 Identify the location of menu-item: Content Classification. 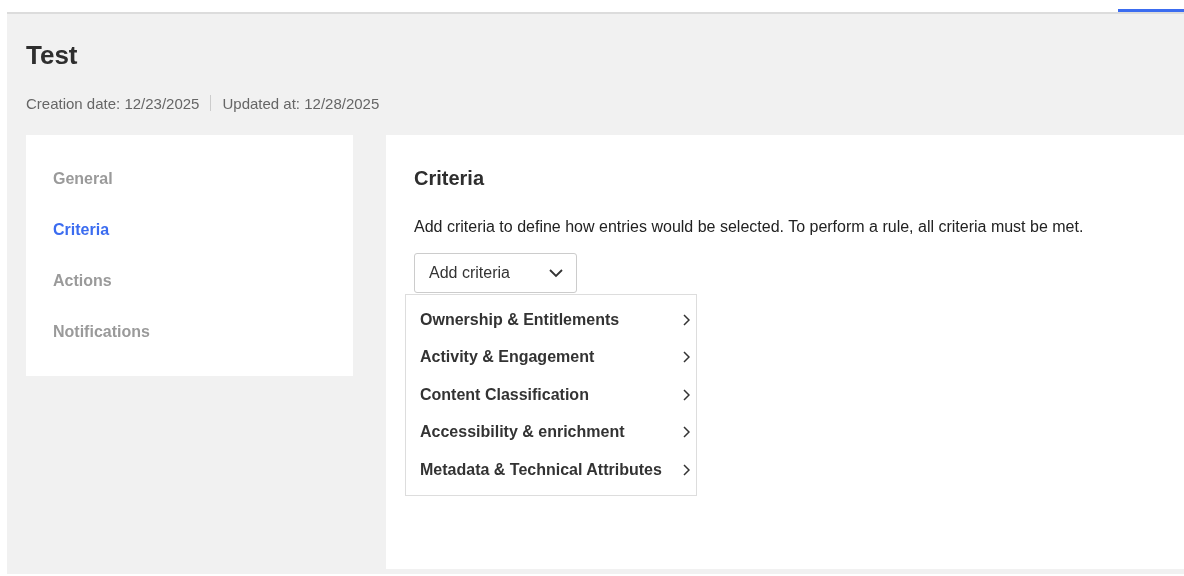
(551, 395).